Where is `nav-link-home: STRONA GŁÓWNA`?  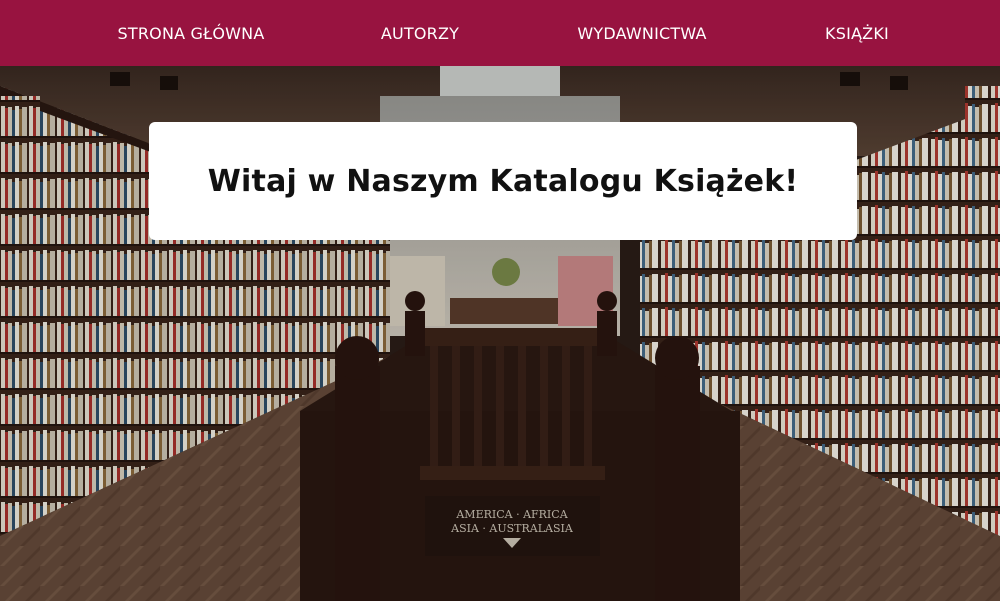 nav-link-home: STRONA GŁÓWNA is located at coordinates (191, 33).